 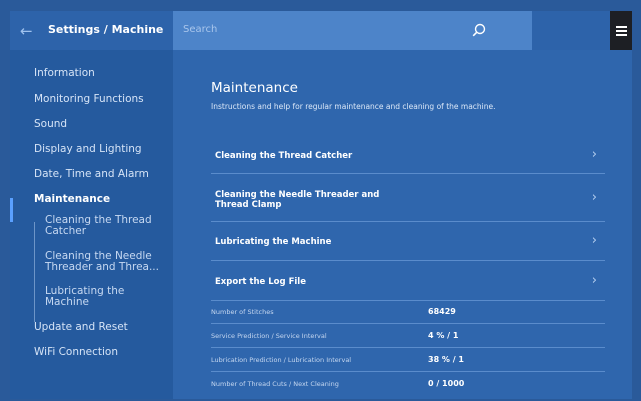 What do you see at coordinates (200, 29) in the screenshot?
I see `search-placeholder: Search` at bounding box center [200, 29].